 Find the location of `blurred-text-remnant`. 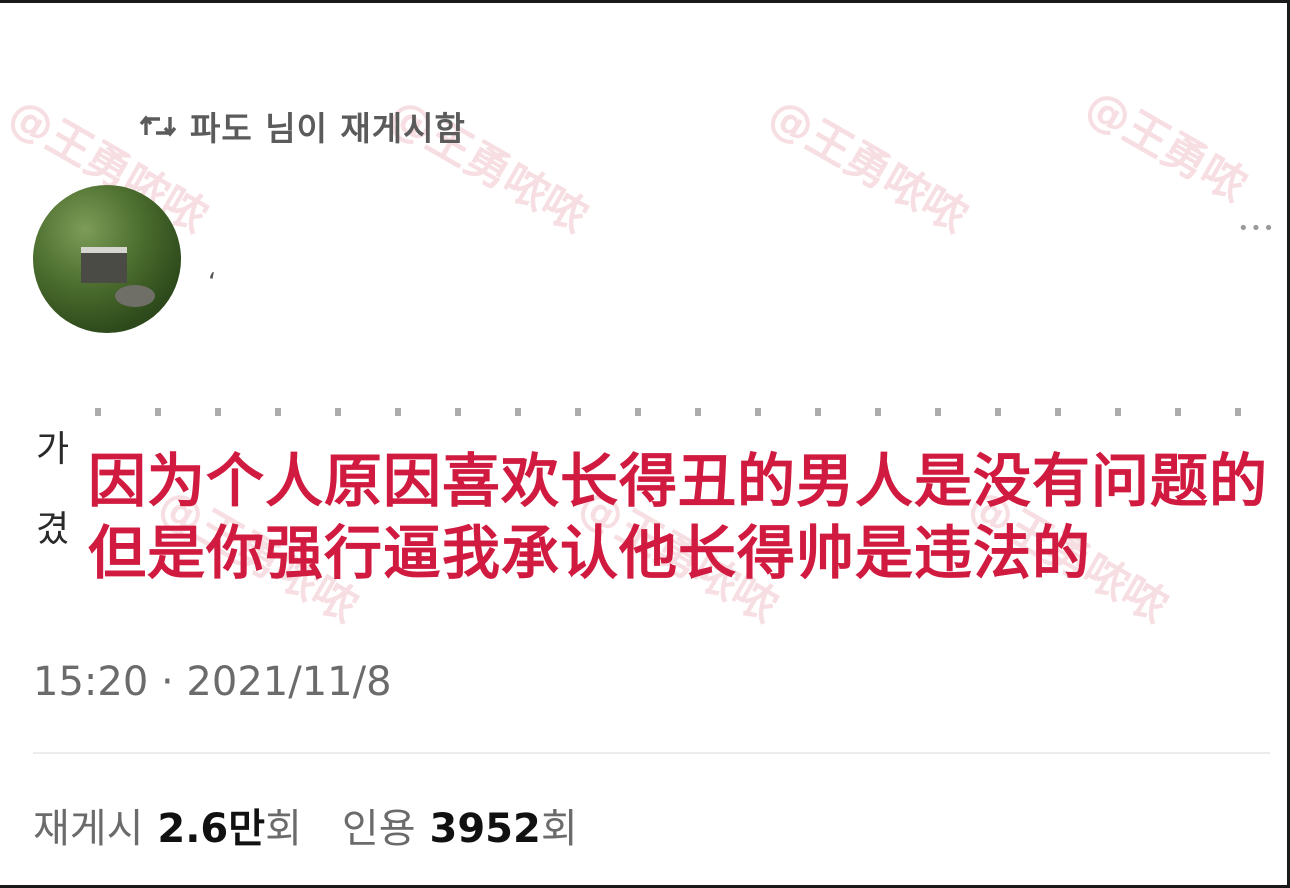

blurred-text-remnant is located at coordinates (680, 412).